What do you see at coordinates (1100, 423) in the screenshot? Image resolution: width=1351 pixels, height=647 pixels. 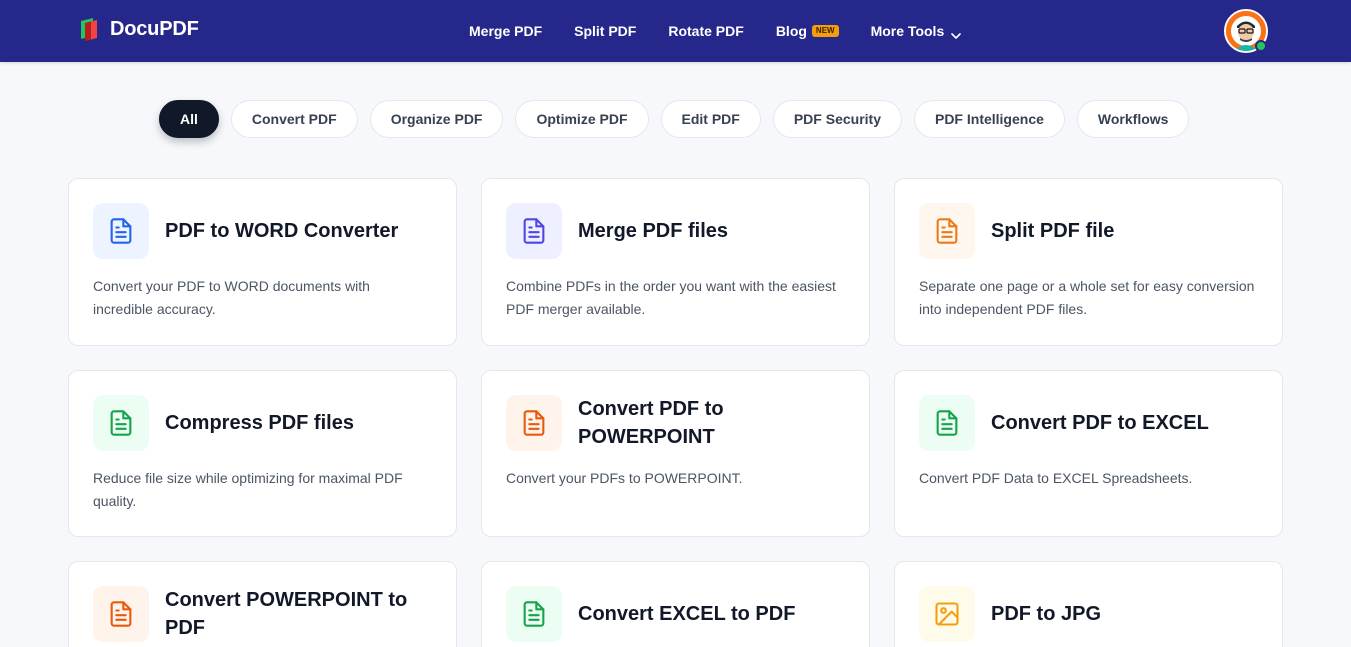 I see `card-title: Convert PDF to EXCEL` at bounding box center [1100, 423].